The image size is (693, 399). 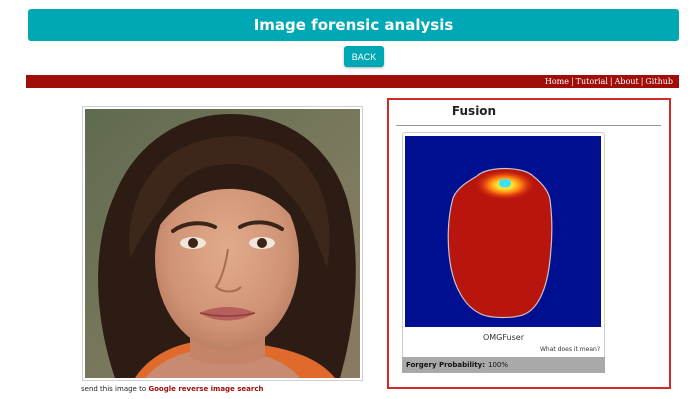 I want to click on probability-value: 100%, so click(x=498, y=365).